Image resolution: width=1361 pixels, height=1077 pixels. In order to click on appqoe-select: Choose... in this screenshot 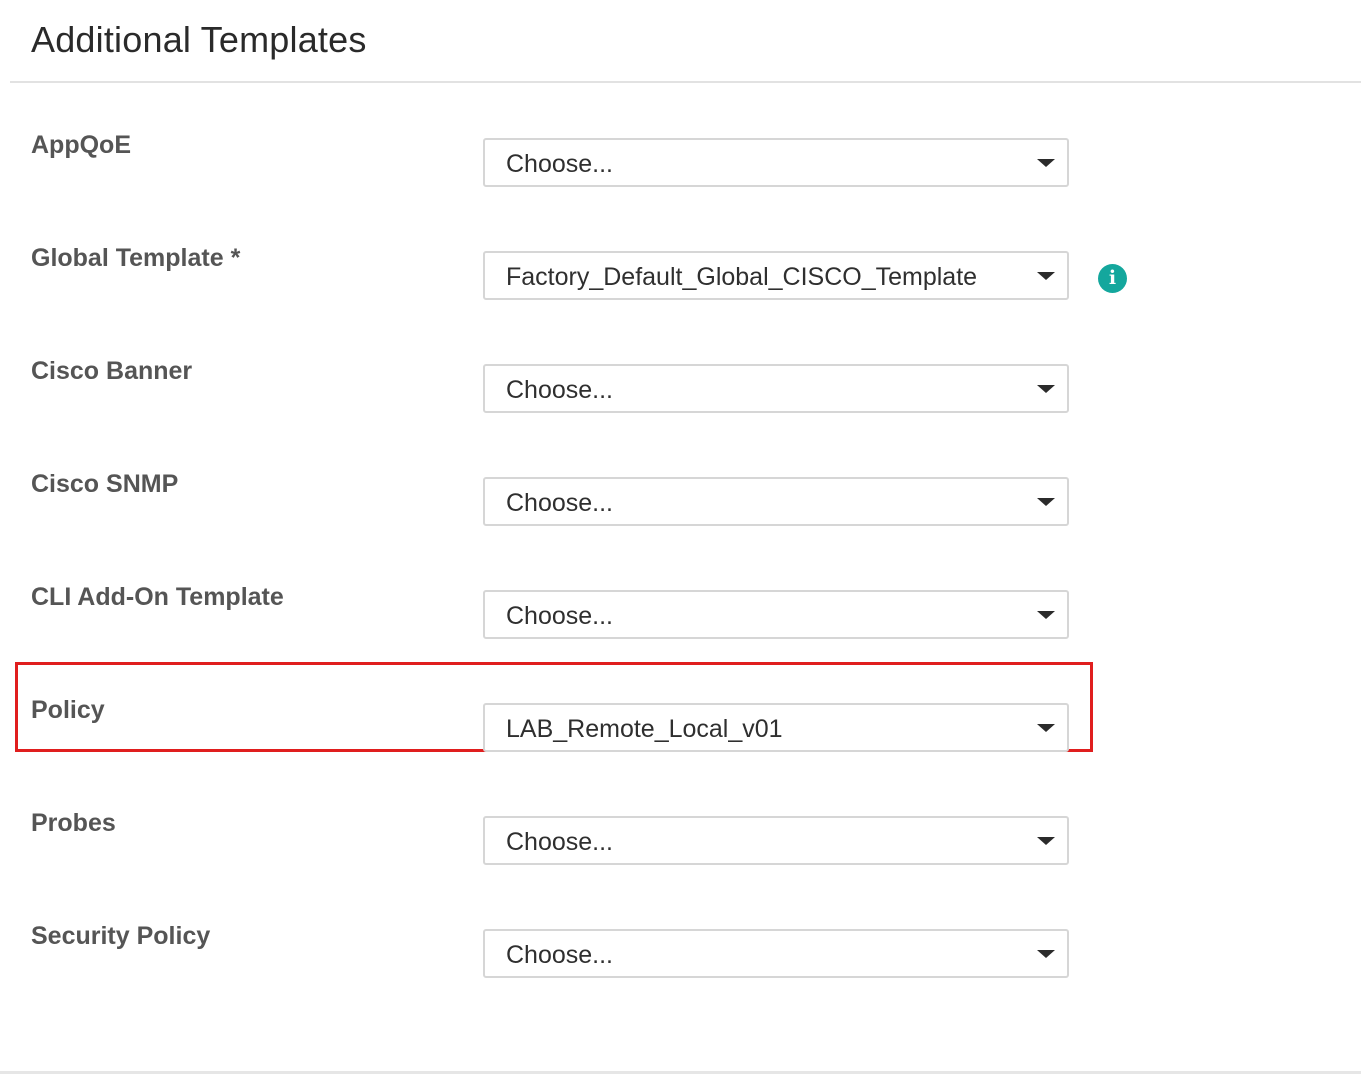, I will do `click(776, 162)`.